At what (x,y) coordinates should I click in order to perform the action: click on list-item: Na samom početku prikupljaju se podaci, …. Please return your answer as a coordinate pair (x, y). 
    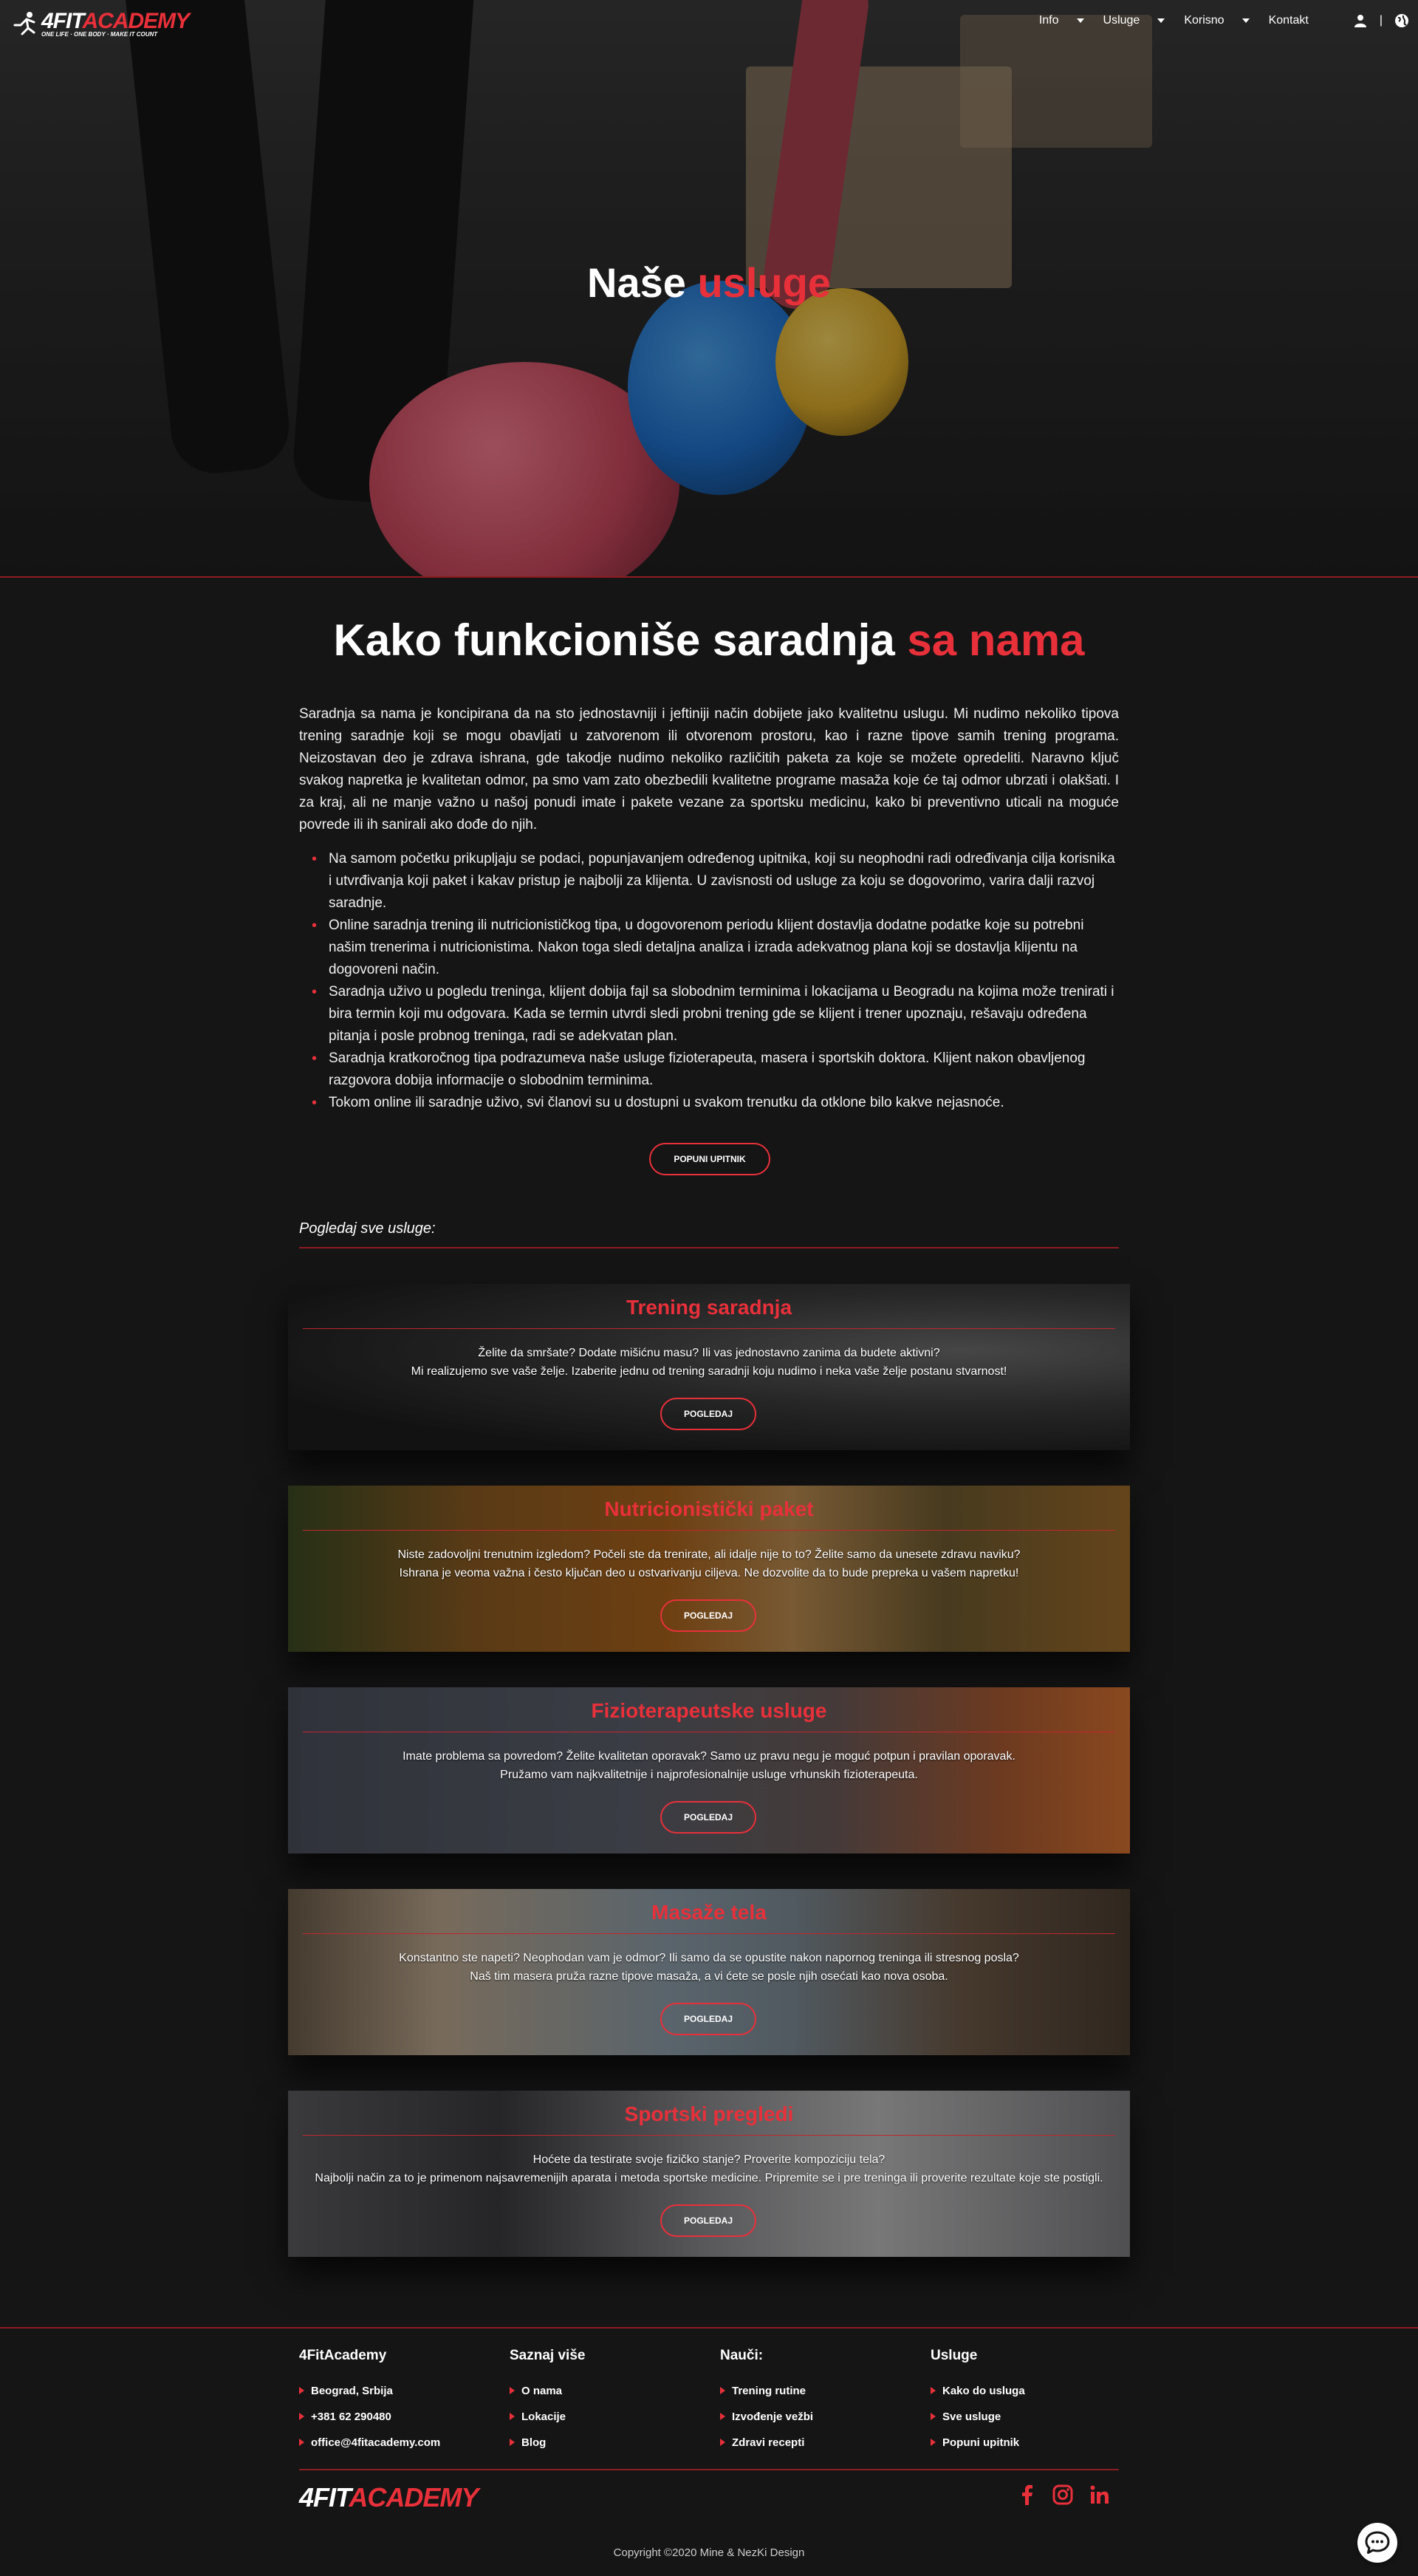
    Looking at the image, I should click on (709, 882).